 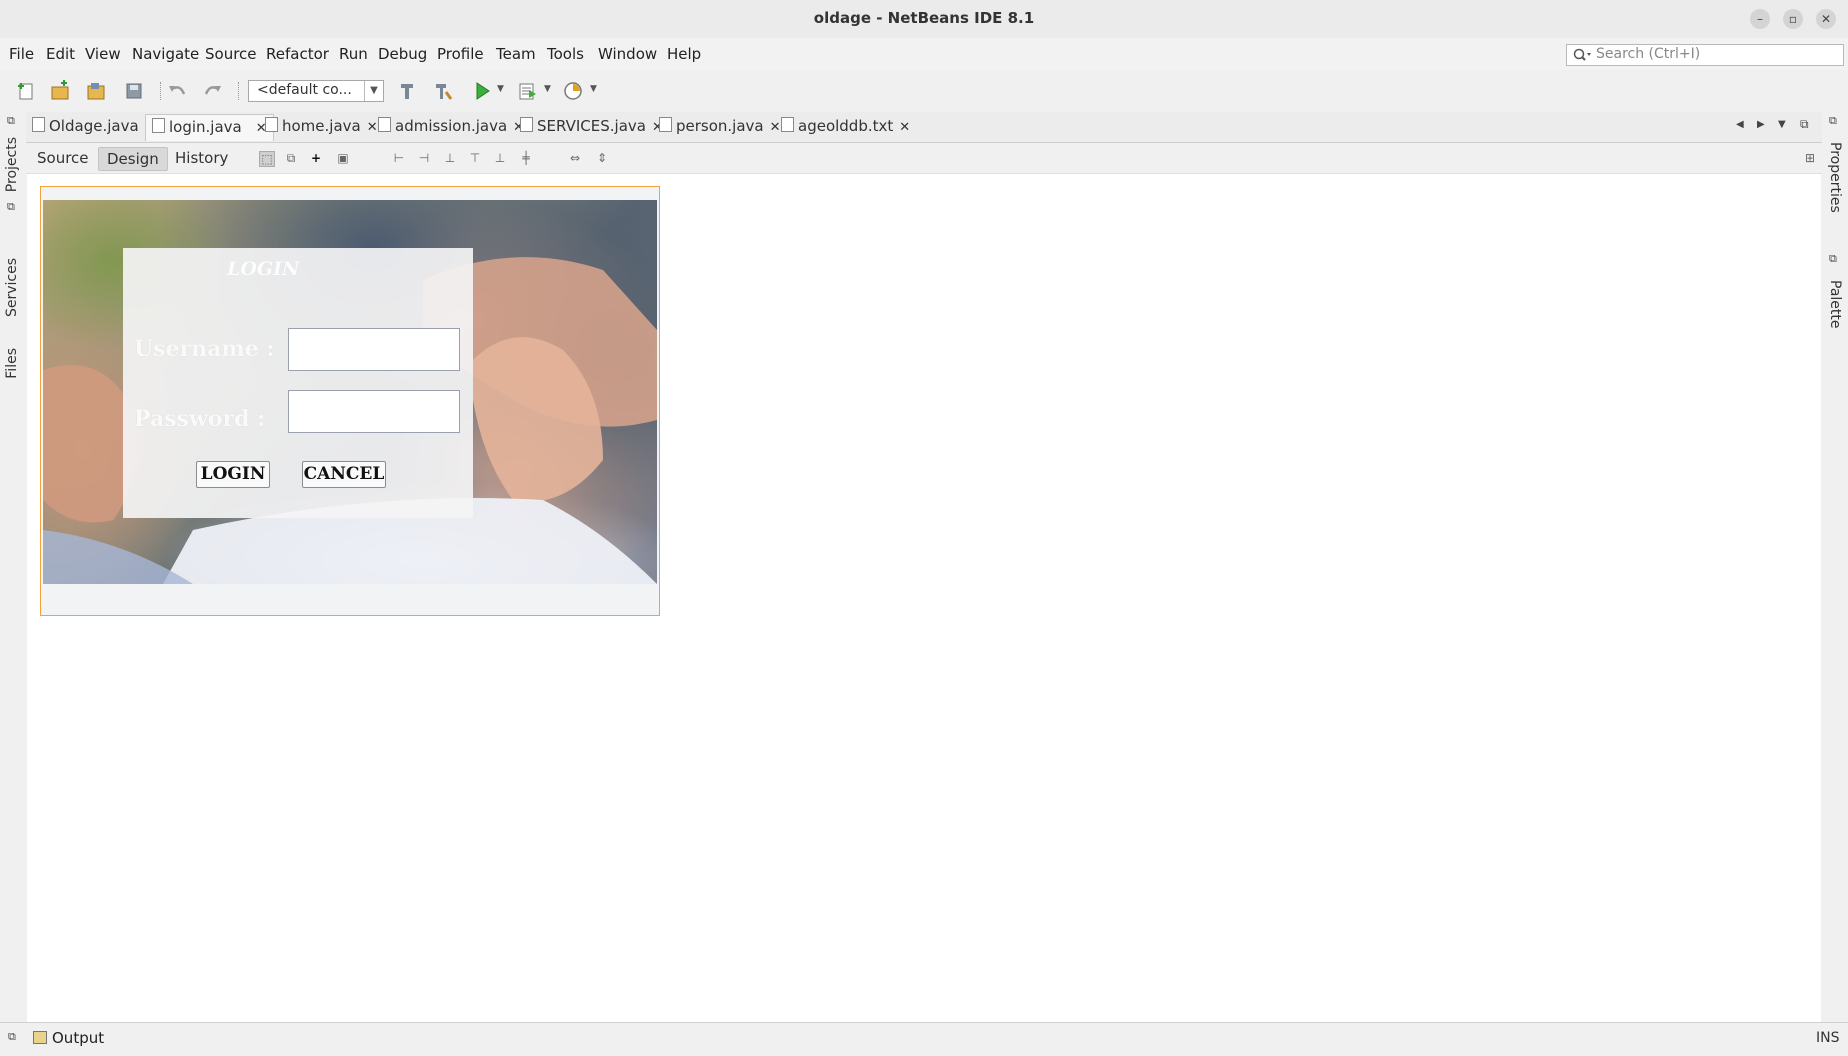 I want to click on toggle-guides-icon: ⊞, so click(x=1810, y=158).